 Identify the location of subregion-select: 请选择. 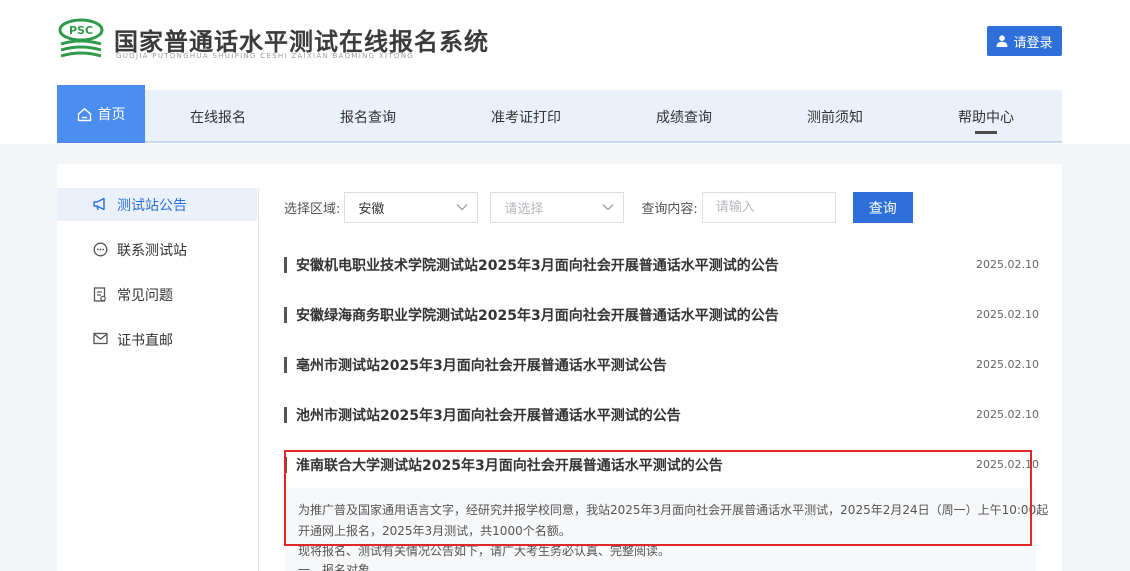
(557, 207).